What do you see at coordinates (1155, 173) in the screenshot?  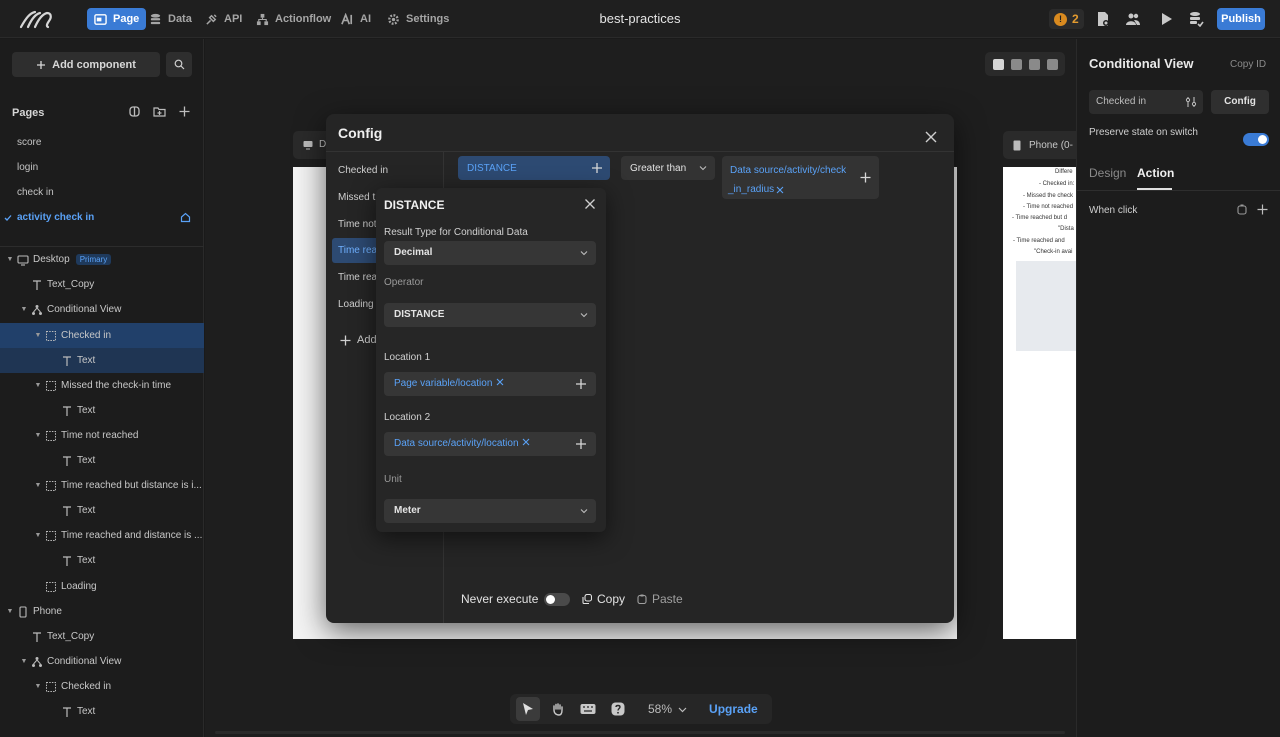 I see `tab-action: Action` at bounding box center [1155, 173].